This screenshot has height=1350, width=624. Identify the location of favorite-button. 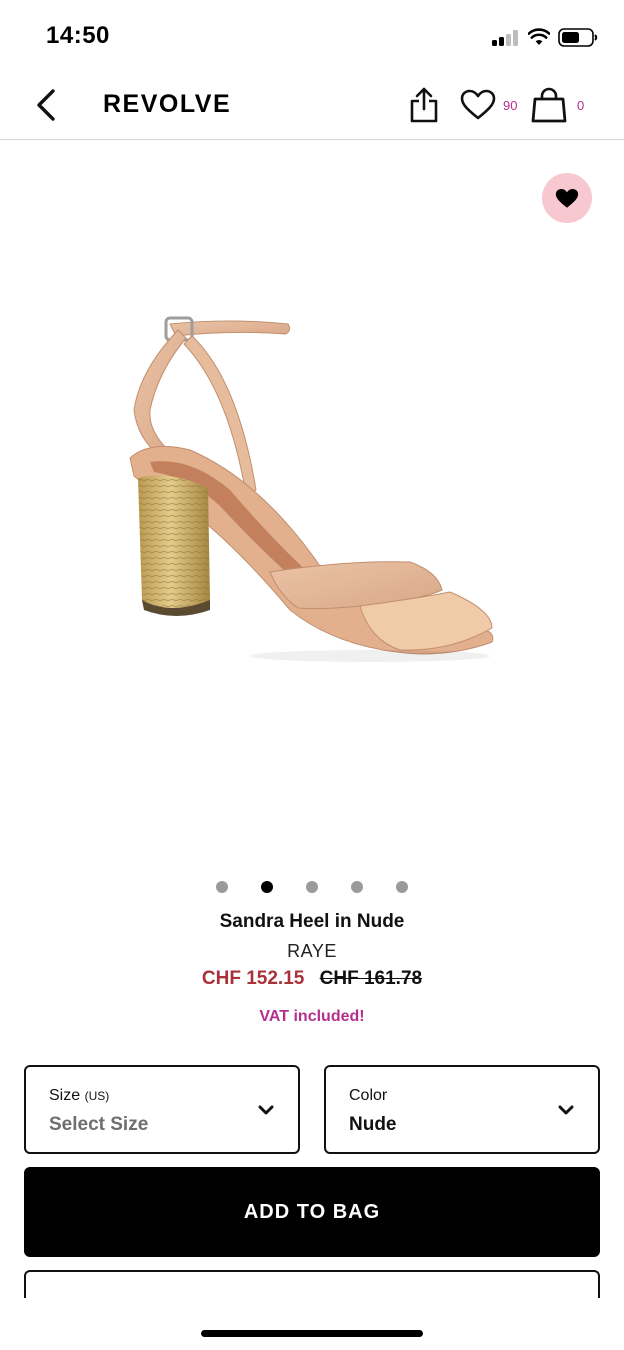
(567, 198).